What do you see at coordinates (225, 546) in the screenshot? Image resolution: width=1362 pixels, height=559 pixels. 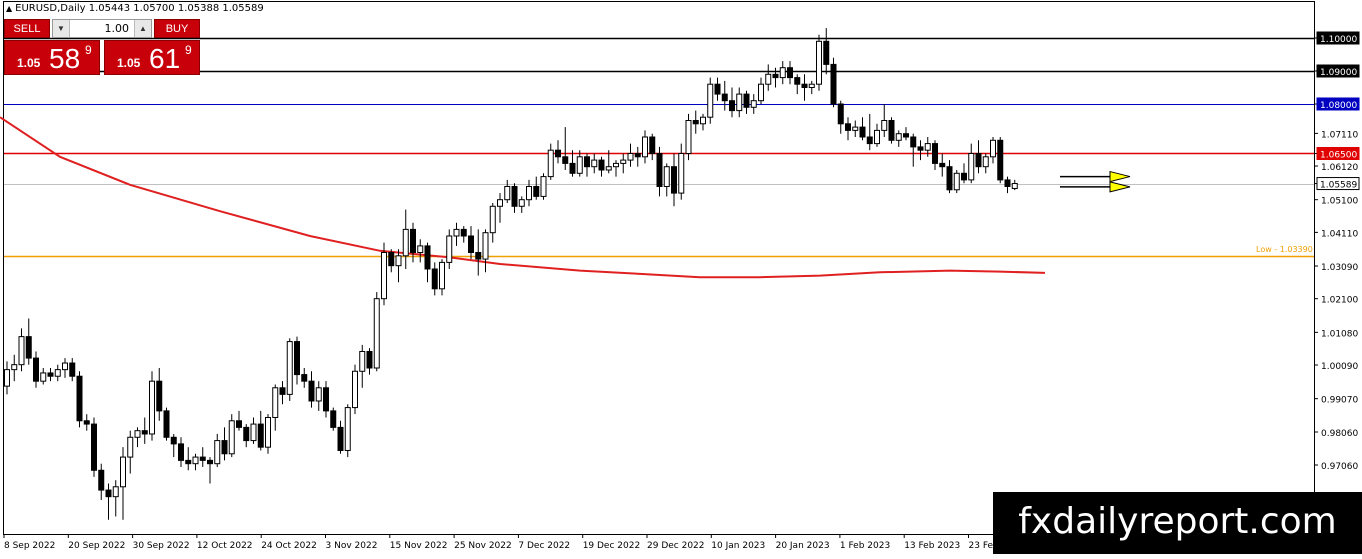 I see `time-tick-label: 12 Oct 2022` at bounding box center [225, 546].